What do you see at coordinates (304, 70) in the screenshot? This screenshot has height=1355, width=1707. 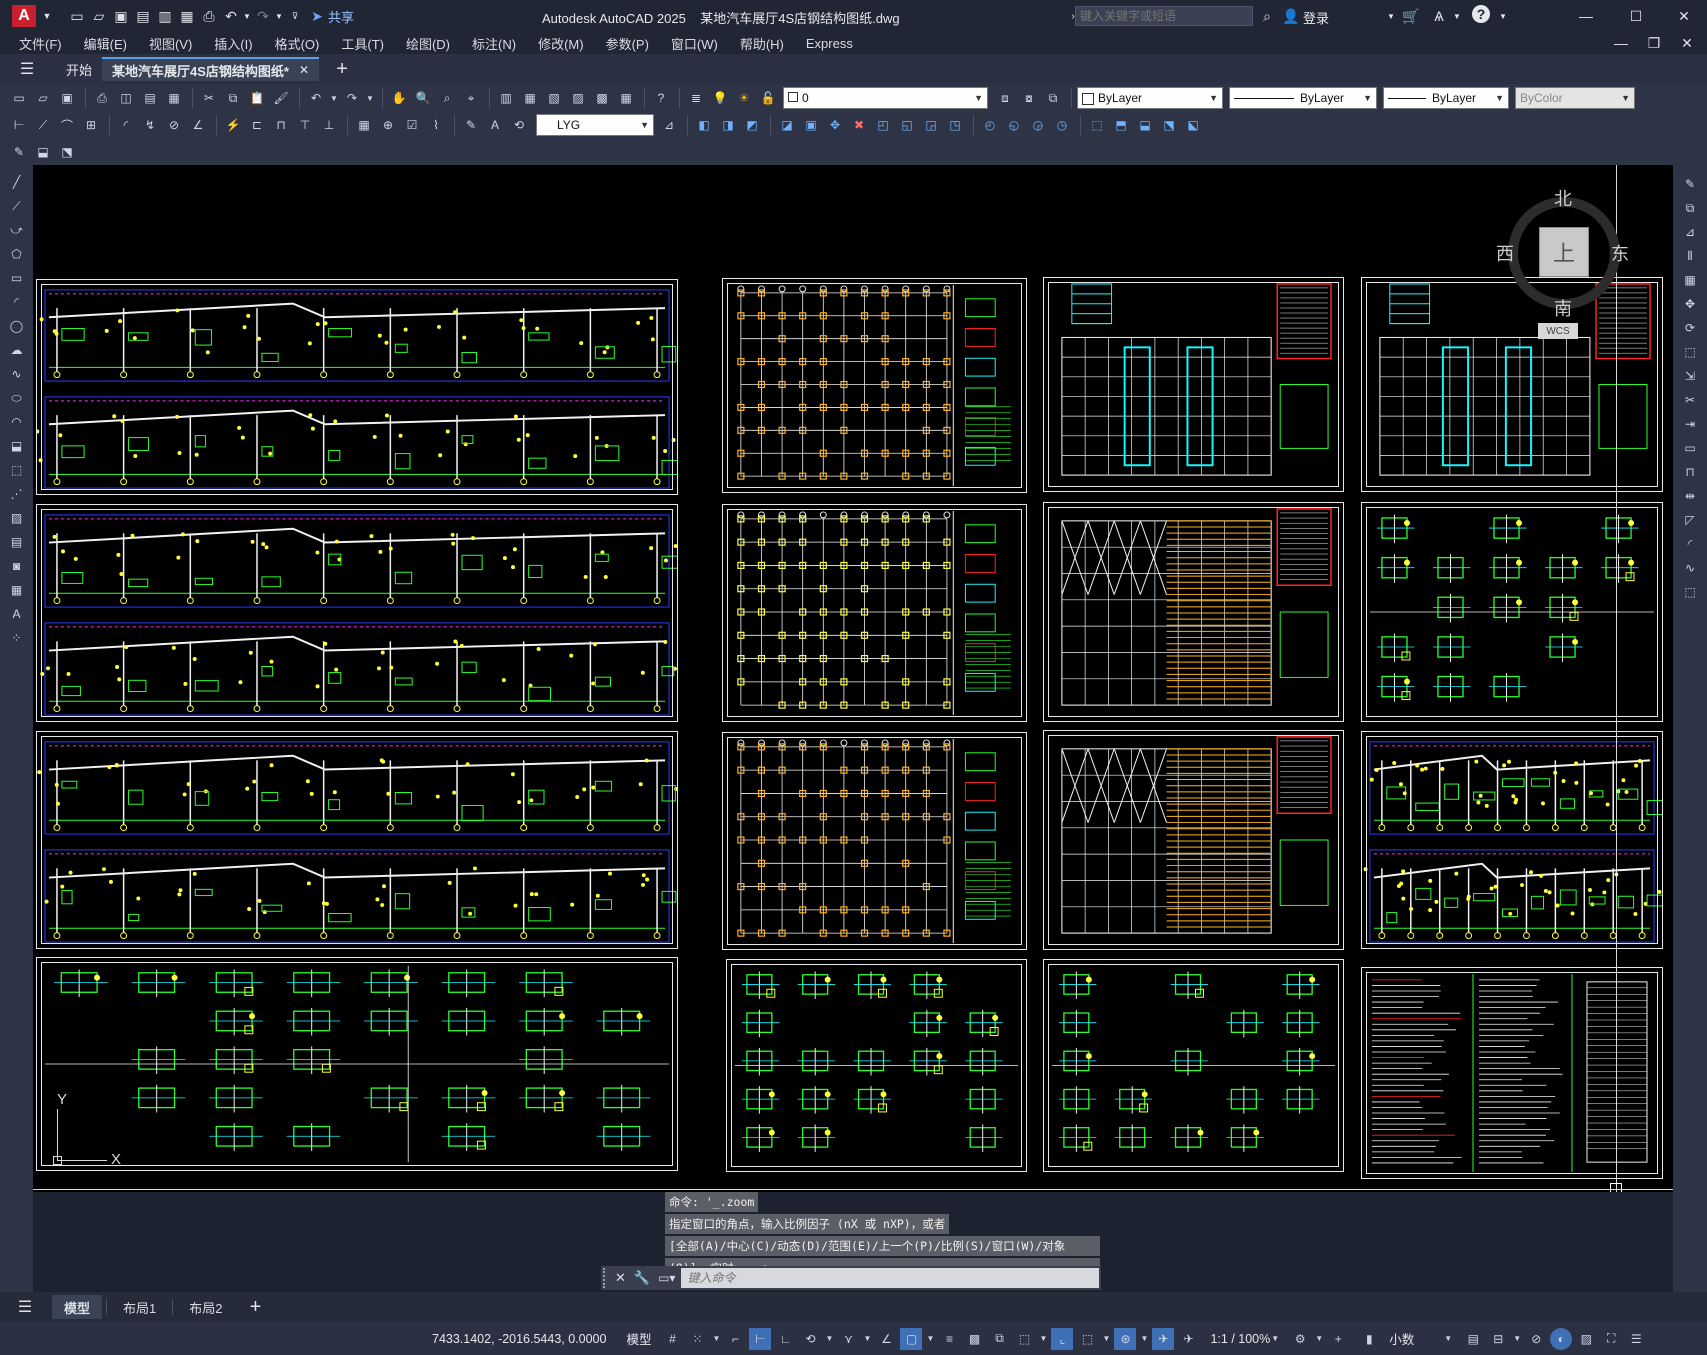 I see `tab-close-icon: ✕` at bounding box center [304, 70].